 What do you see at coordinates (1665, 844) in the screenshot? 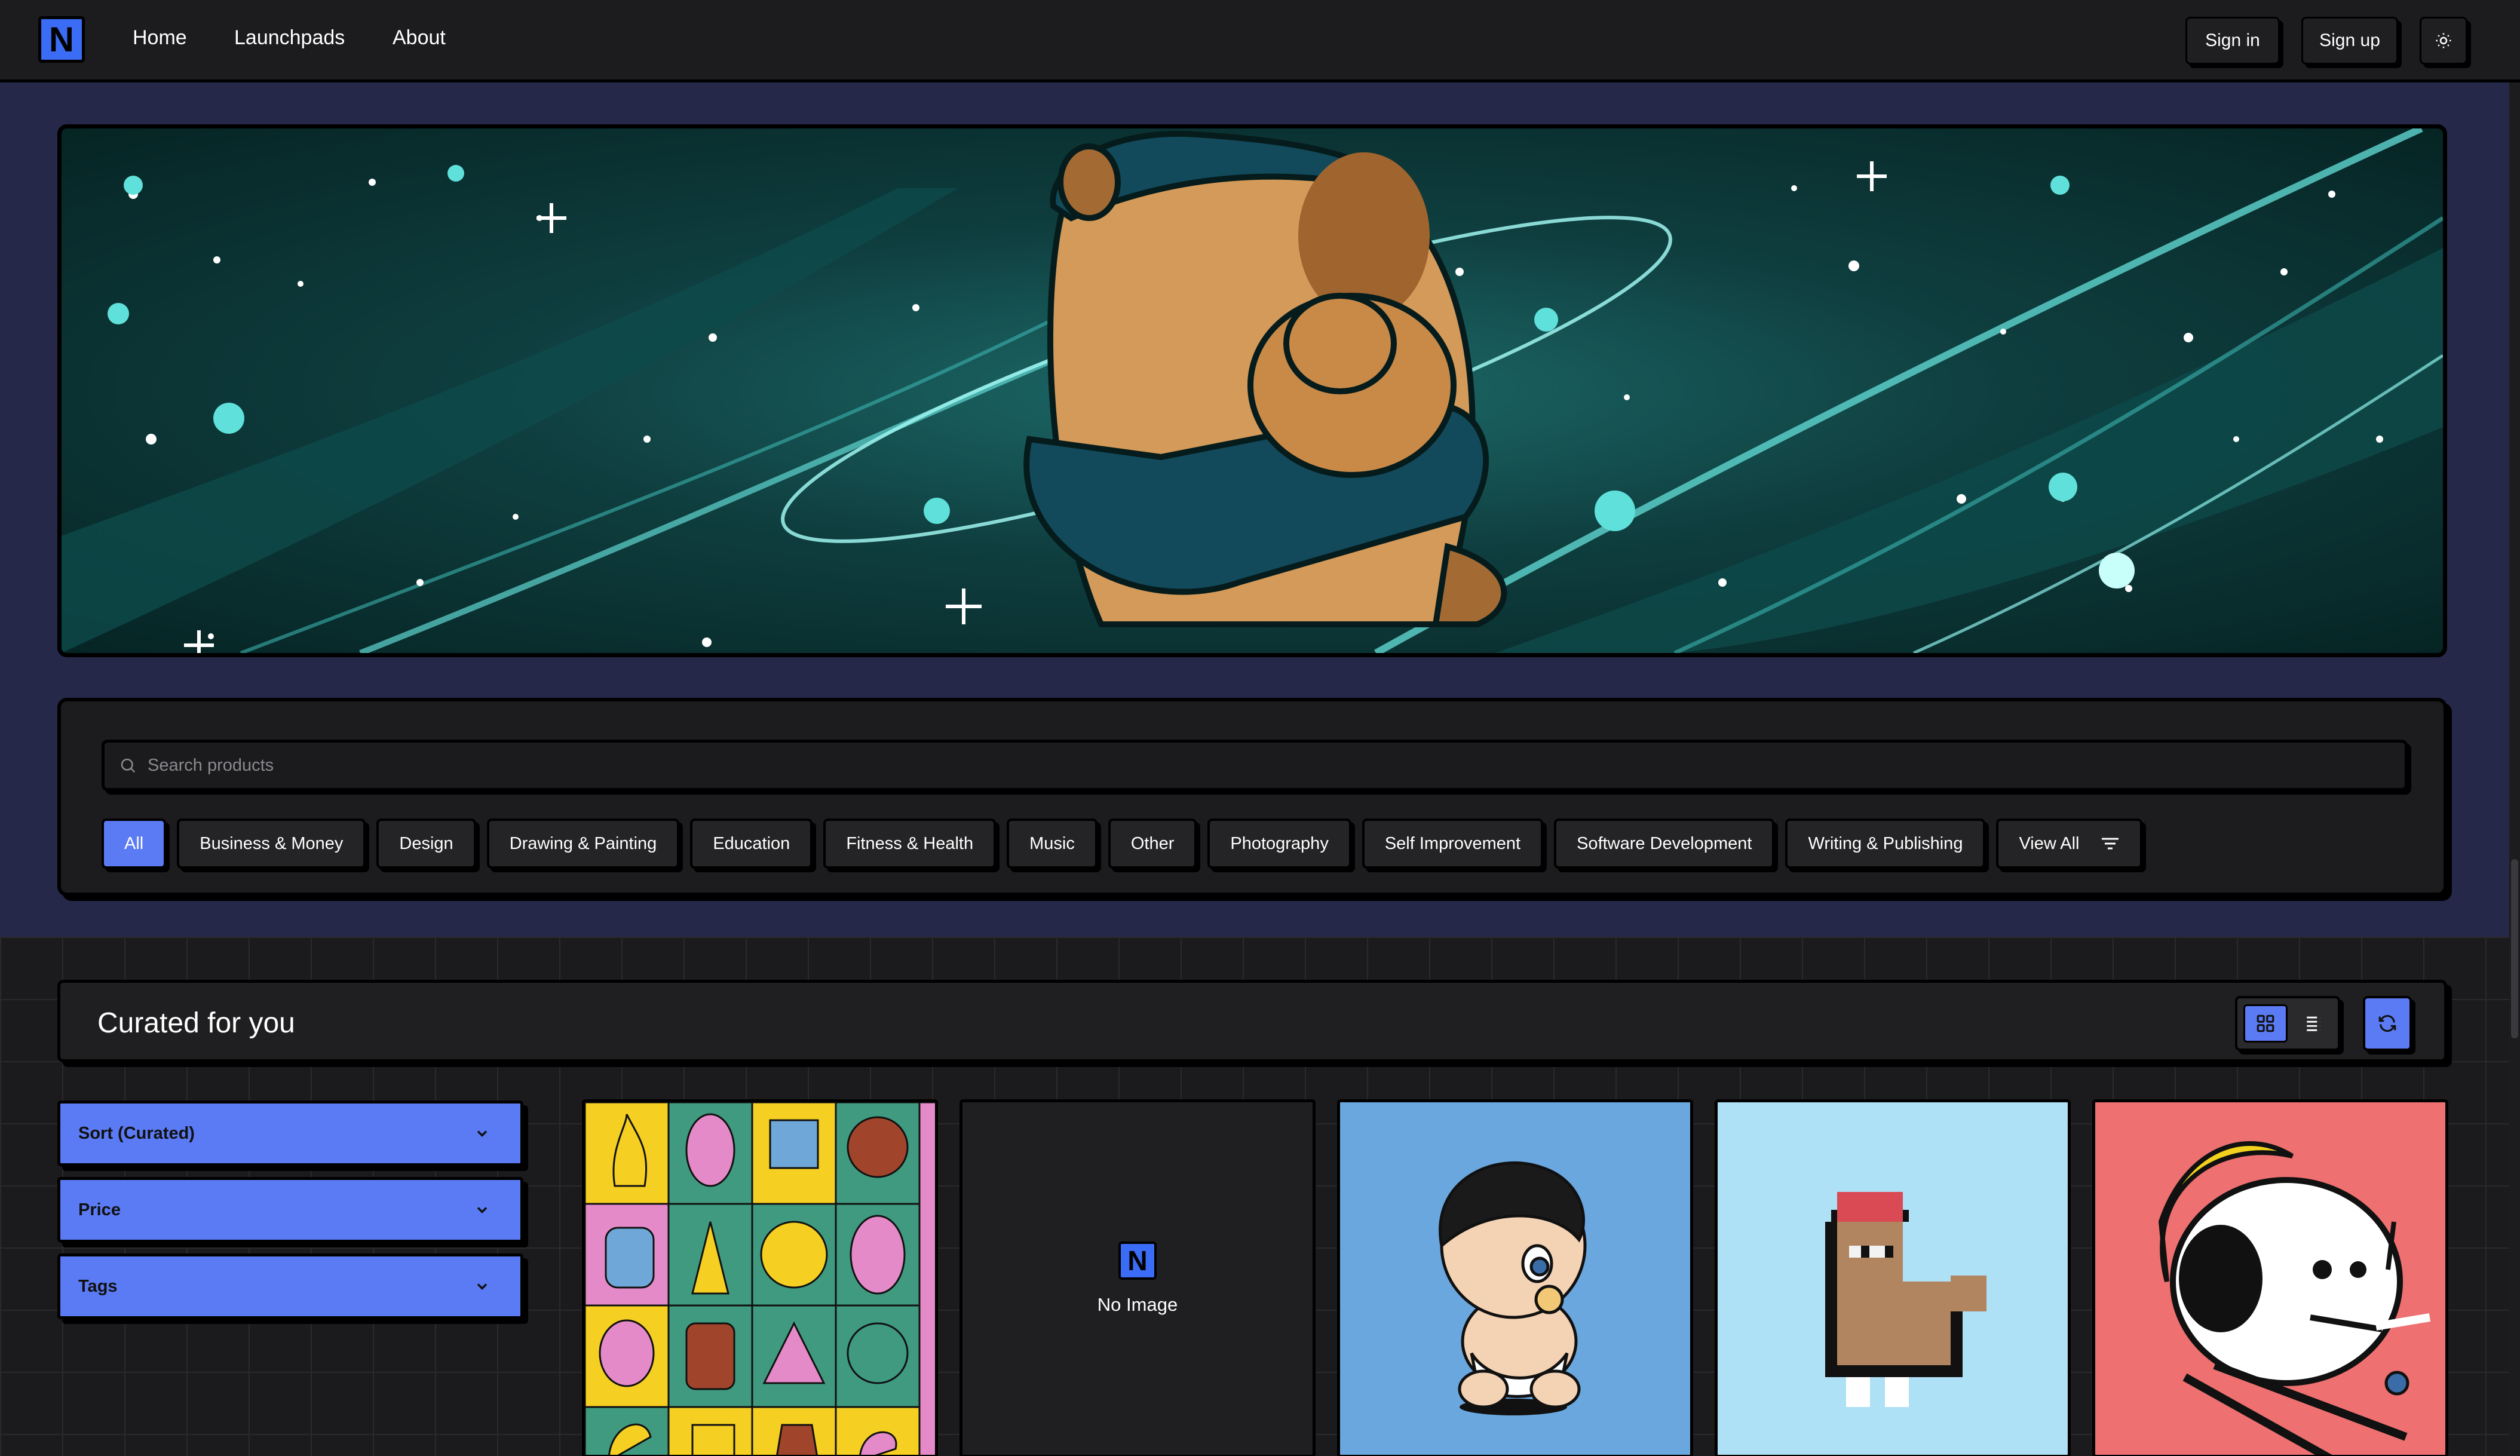
I see `category-chip-software-development: Software Development` at bounding box center [1665, 844].